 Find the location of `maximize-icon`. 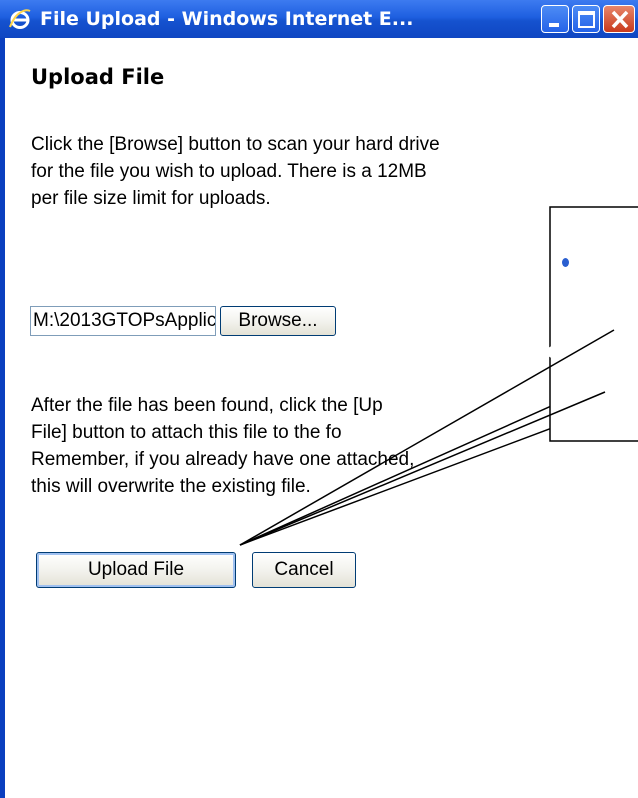

maximize-icon is located at coordinates (586, 19).